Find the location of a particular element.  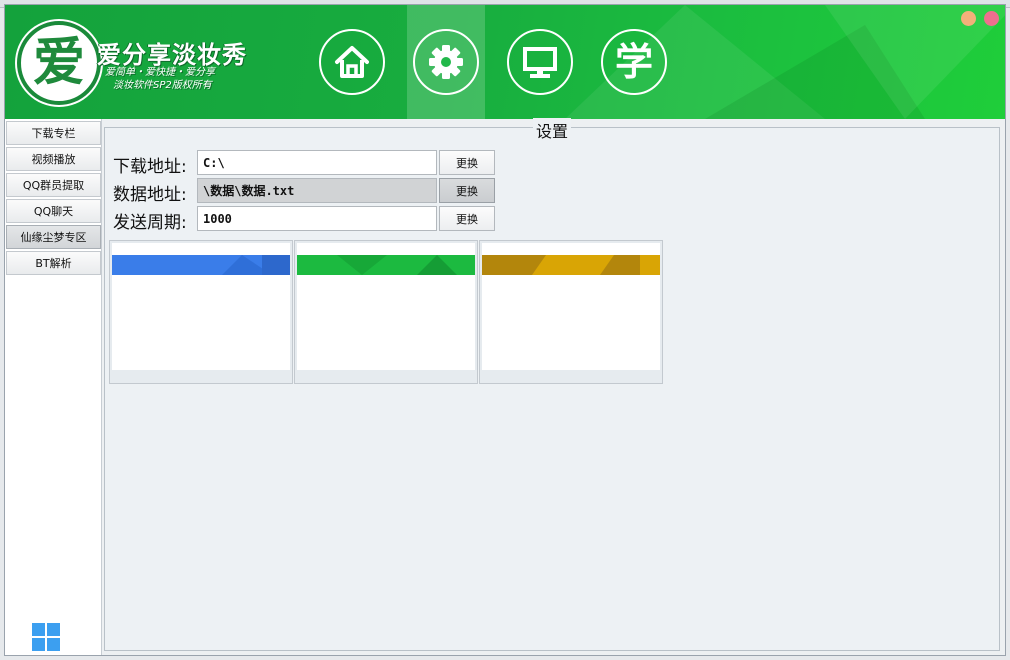

nav-home-circle is located at coordinates (352, 62).